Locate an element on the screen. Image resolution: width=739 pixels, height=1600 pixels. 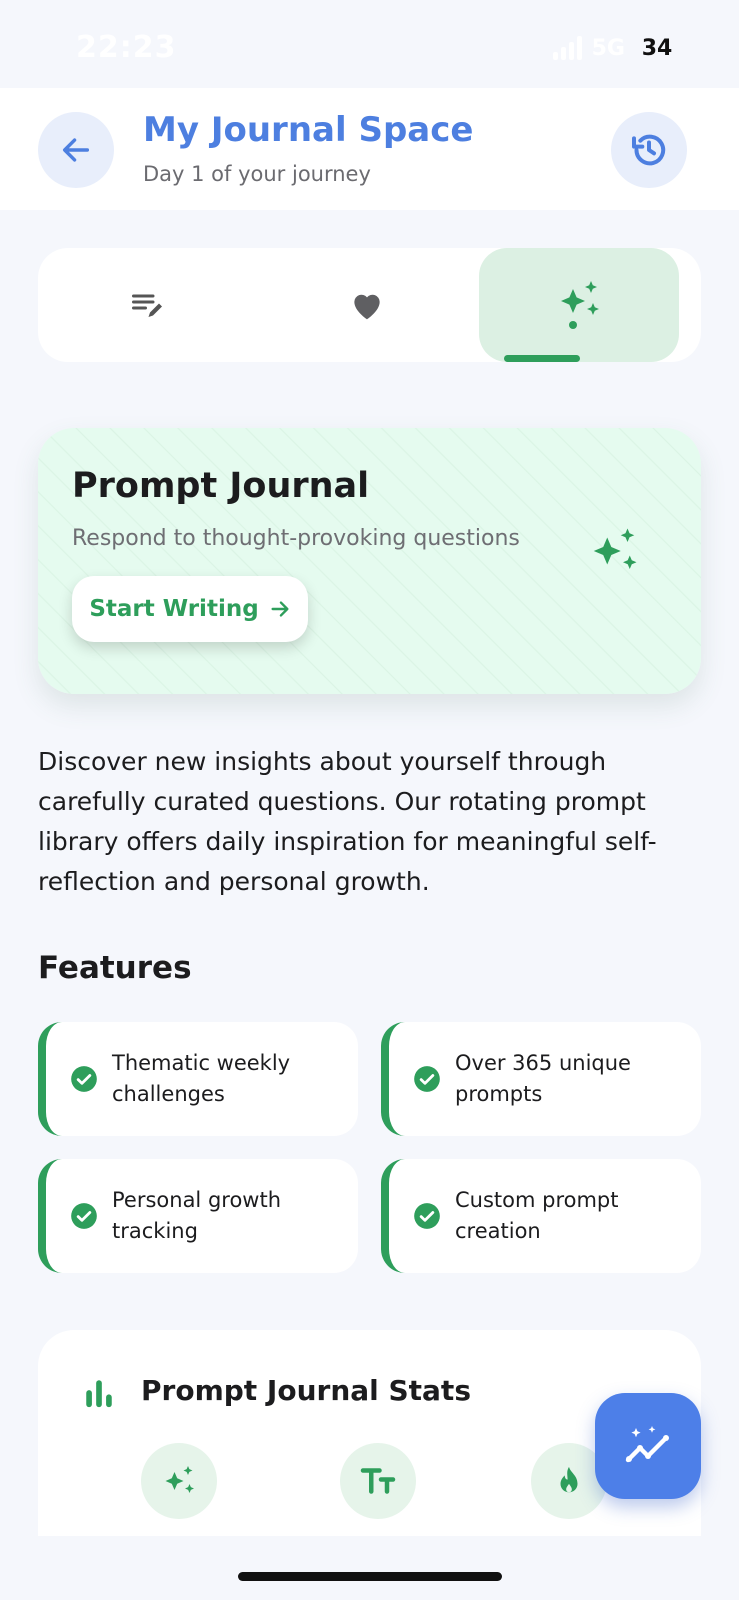
status-bar: 22:23 5G 34 is located at coordinates (369, 44).